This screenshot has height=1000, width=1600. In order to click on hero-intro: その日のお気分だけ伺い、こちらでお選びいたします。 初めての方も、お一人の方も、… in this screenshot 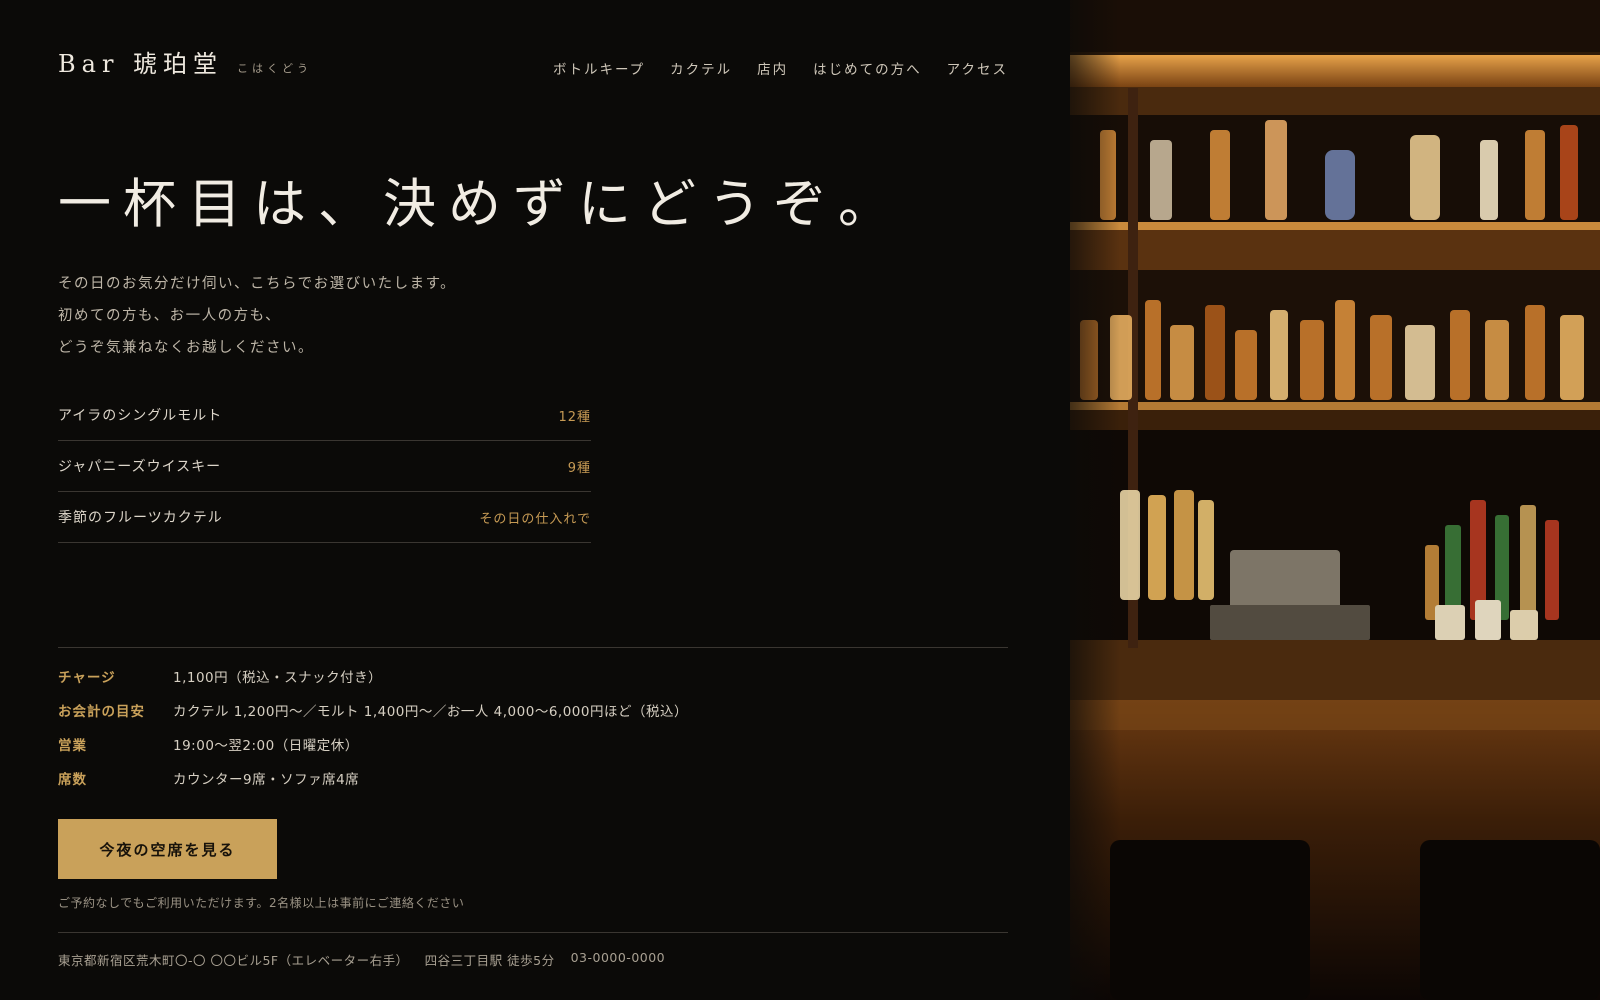, I will do `click(257, 316)`.